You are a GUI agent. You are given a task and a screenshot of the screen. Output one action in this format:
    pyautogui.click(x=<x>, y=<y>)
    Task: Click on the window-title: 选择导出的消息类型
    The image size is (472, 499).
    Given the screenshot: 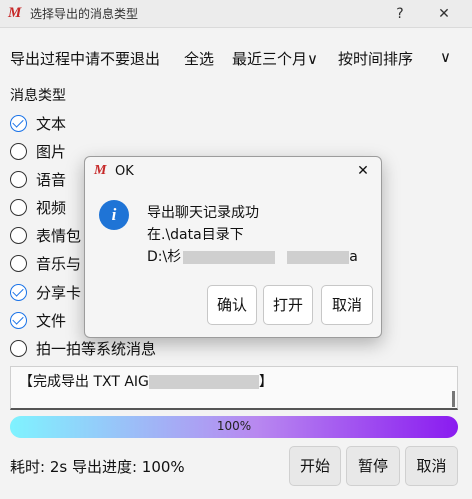 What is the action you would take?
    pyautogui.click(x=84, y=14)
    